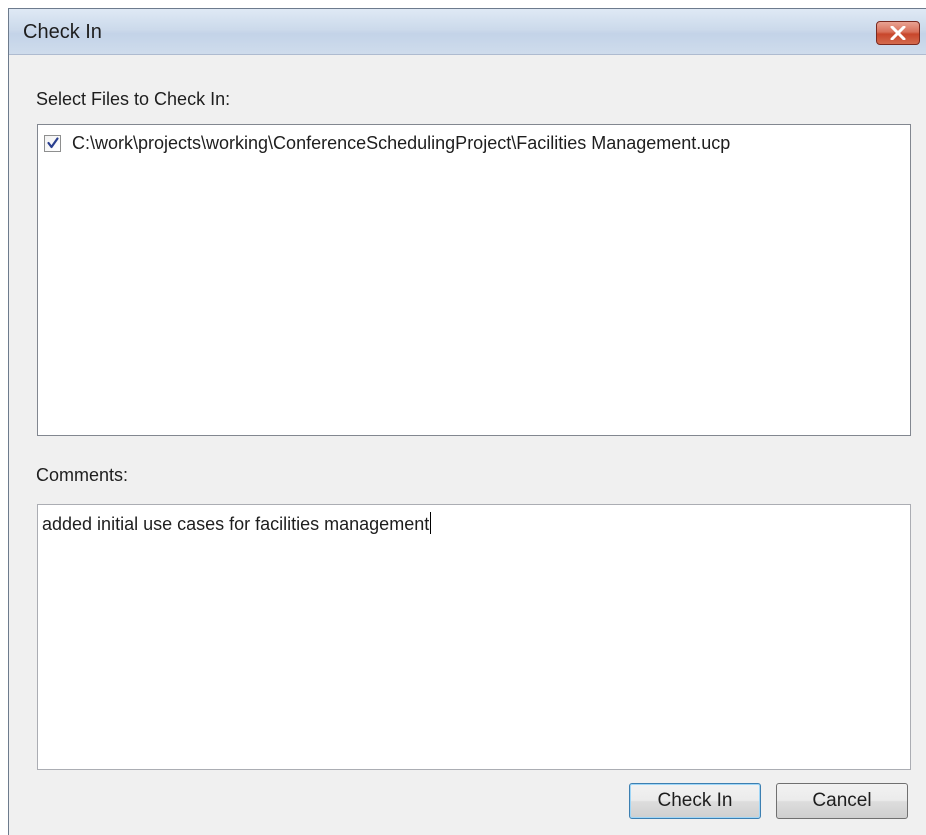  Describe the element at coordinates (82, 475) in the screenshot. I see `comments-label: Comments:` at that location.